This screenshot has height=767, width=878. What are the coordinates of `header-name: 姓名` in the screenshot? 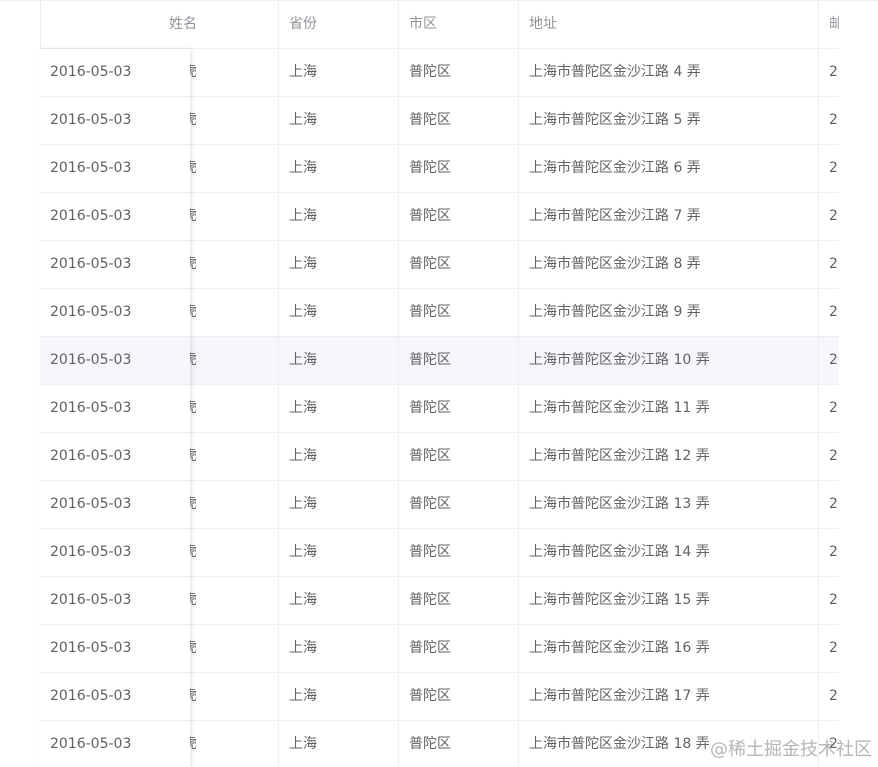 It's located at (219, 24).